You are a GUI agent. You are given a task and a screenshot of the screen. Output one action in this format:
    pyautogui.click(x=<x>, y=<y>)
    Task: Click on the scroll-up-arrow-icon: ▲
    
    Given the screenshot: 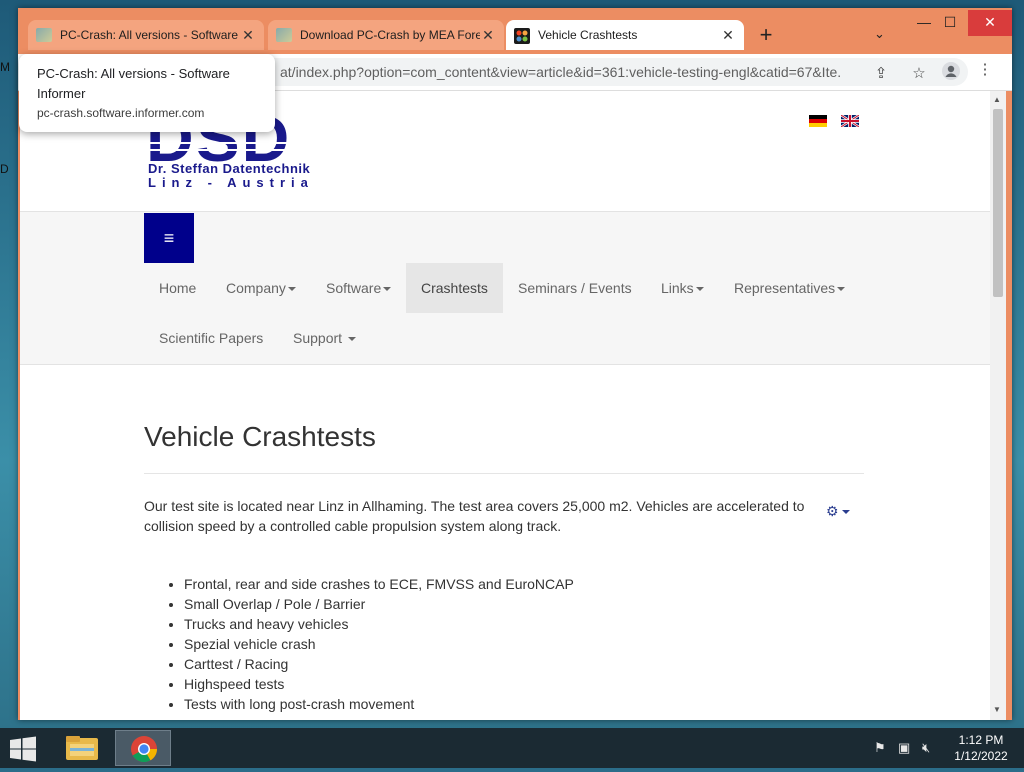 What is the action you would take?
    pyautogui.click(x=997, y=99)
    